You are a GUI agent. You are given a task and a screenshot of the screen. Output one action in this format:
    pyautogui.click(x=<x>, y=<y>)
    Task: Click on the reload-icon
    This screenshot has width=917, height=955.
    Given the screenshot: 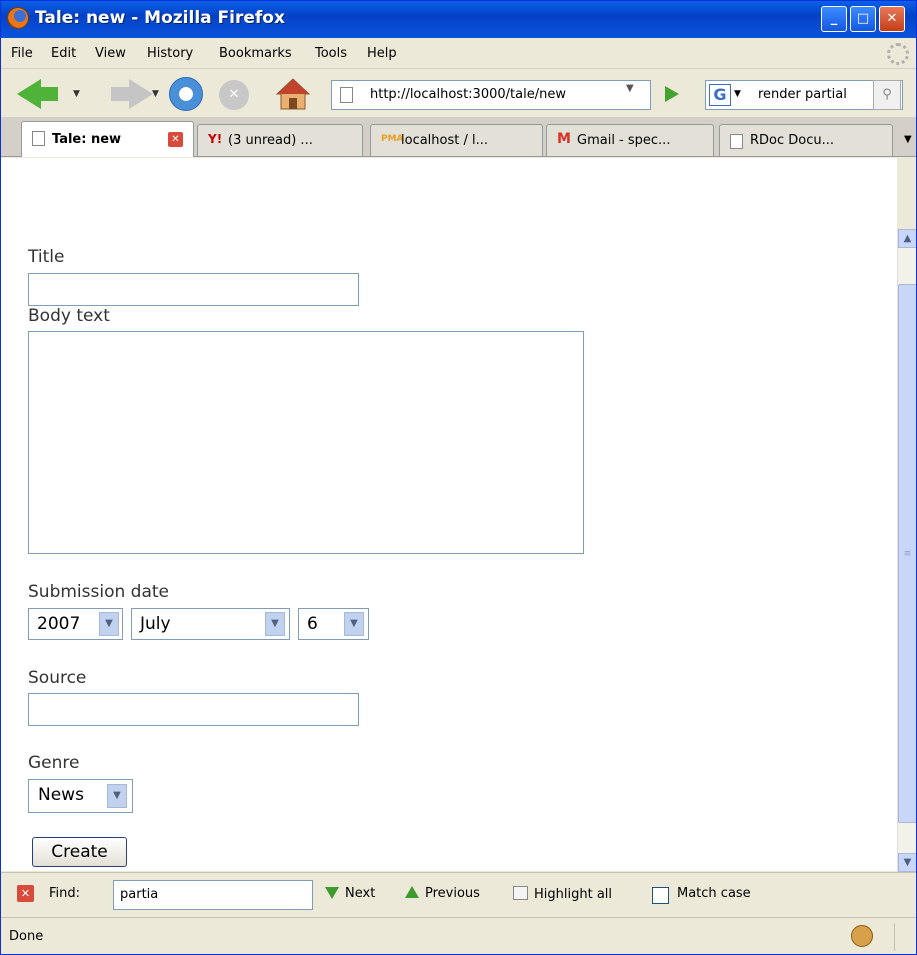 What is the action you would take?
    pyautogui.click(x=186, y=94)
    